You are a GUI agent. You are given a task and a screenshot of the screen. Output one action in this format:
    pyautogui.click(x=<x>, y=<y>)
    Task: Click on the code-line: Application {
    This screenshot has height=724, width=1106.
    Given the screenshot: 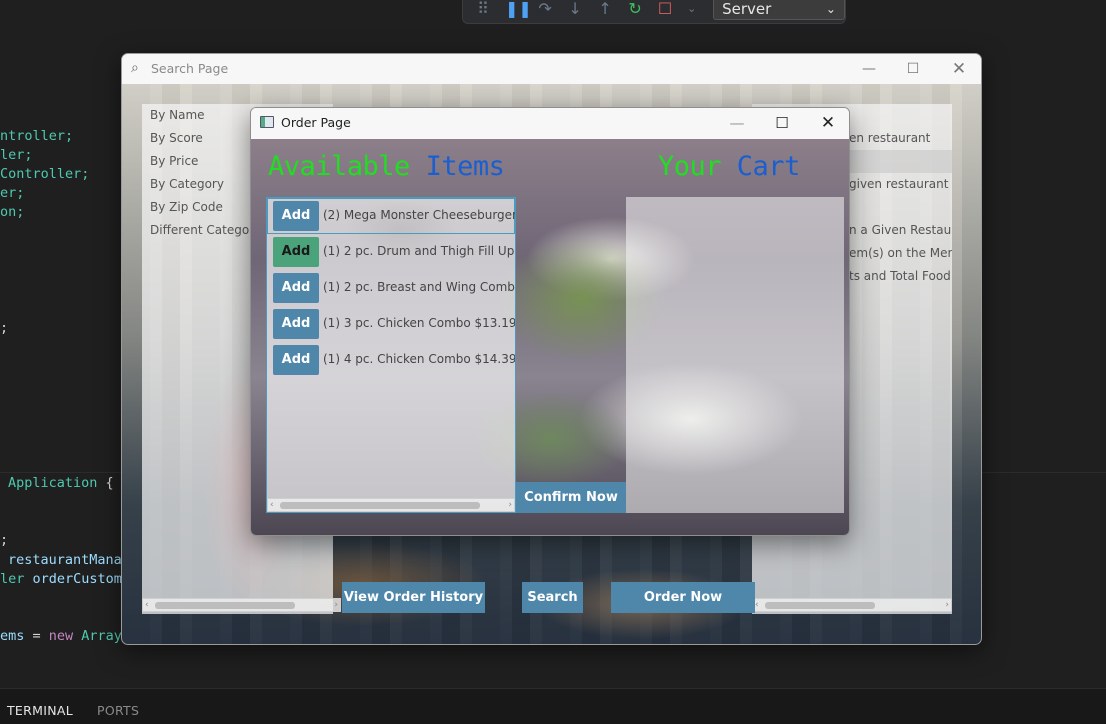 What is the action you would take?
    pyautogui.click(x=61, y=483)
    